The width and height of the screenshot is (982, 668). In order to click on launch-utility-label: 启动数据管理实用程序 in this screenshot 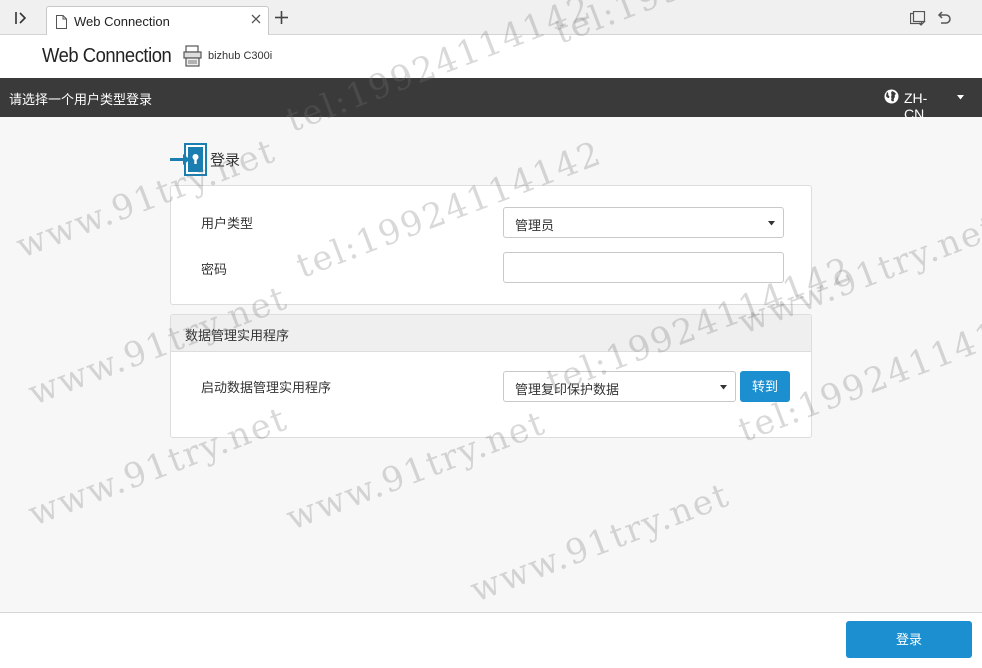, I will do `click(266, 387)`.